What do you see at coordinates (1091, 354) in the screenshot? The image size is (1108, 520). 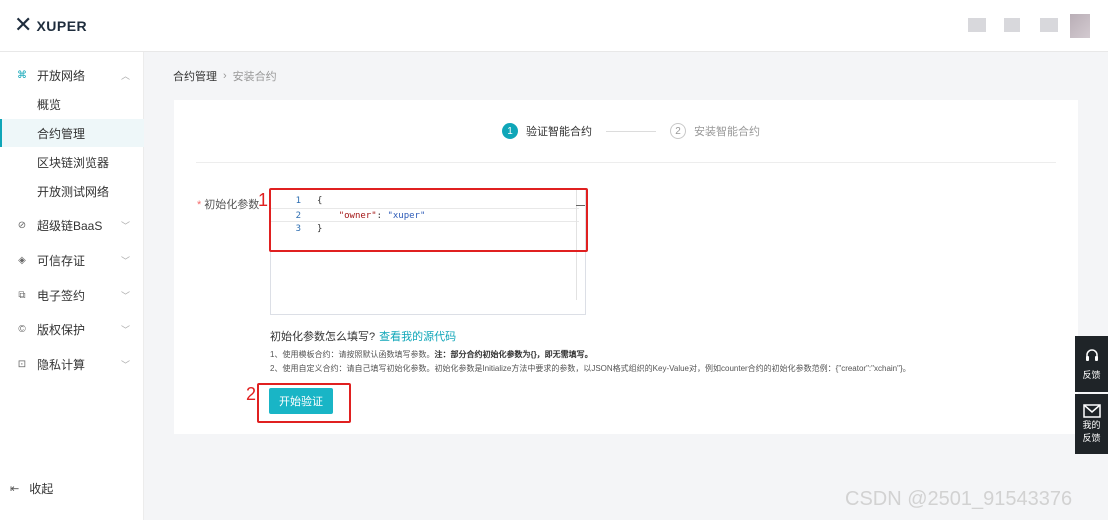 I see `headset-icon` at bounding box center [1091, 354].